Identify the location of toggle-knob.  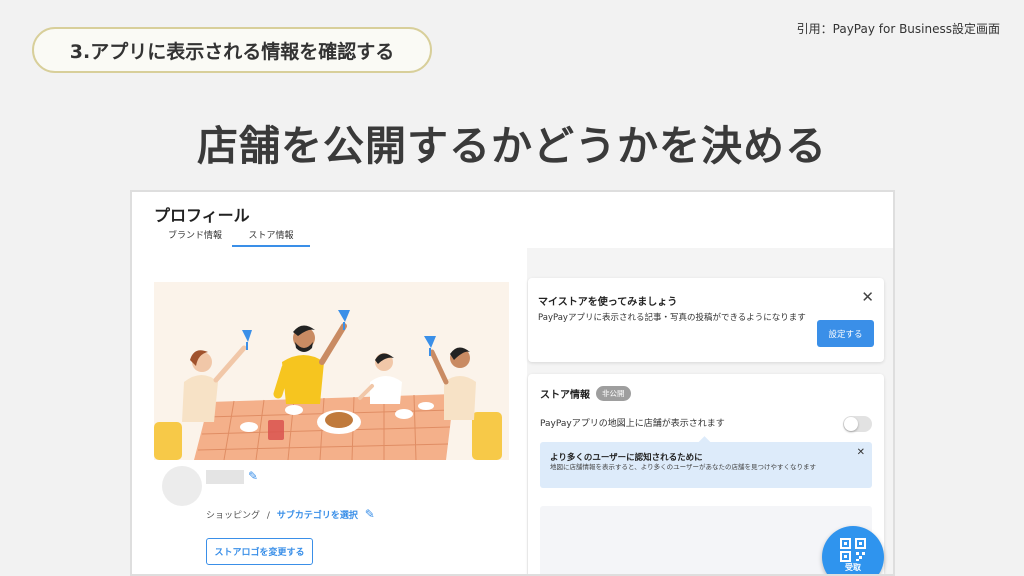
(851, 424).